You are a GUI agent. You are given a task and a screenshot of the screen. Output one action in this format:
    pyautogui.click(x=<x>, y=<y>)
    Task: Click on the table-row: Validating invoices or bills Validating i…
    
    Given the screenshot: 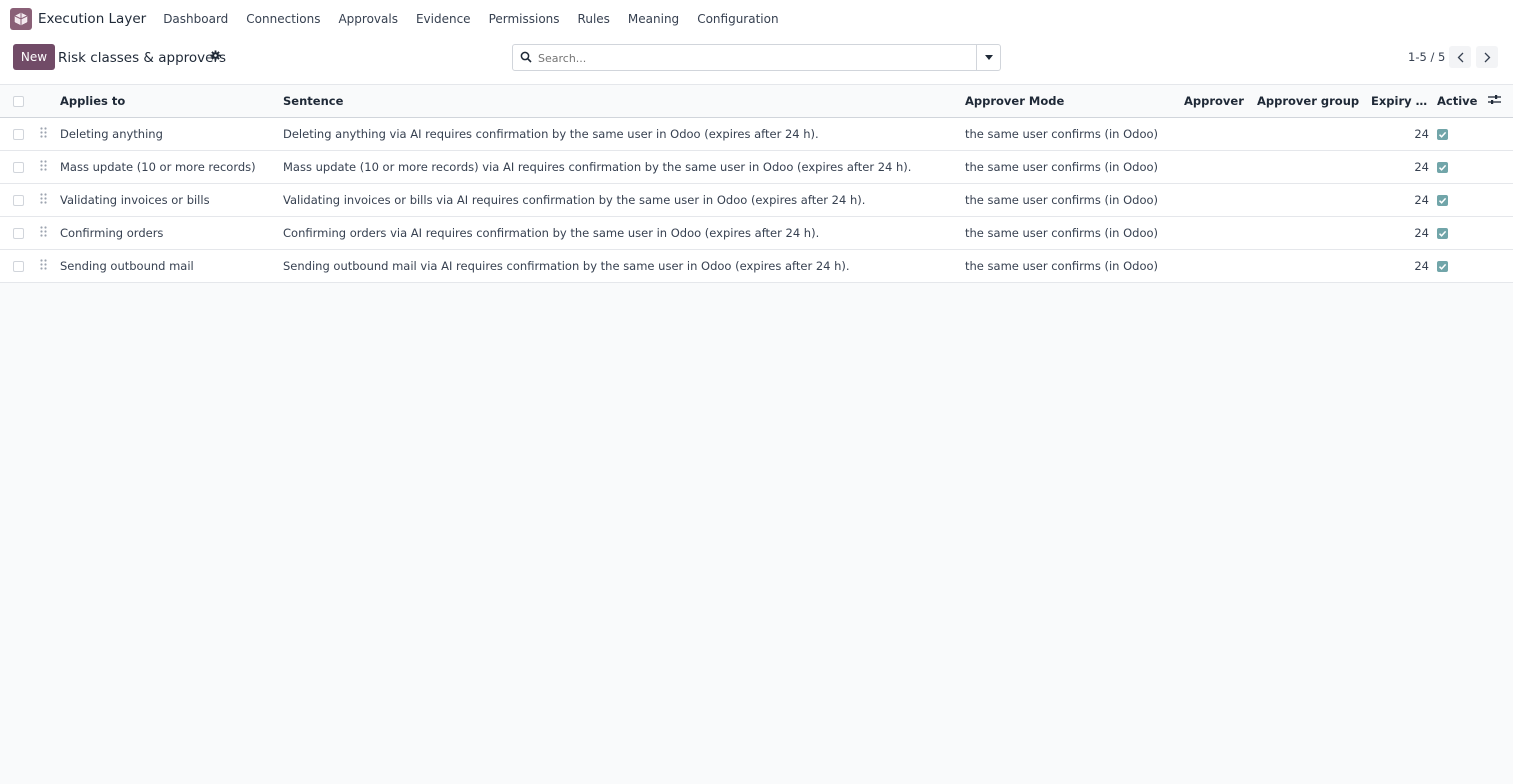 What is the action you would take?
    pyautogui.click(x=756, y=199)
    